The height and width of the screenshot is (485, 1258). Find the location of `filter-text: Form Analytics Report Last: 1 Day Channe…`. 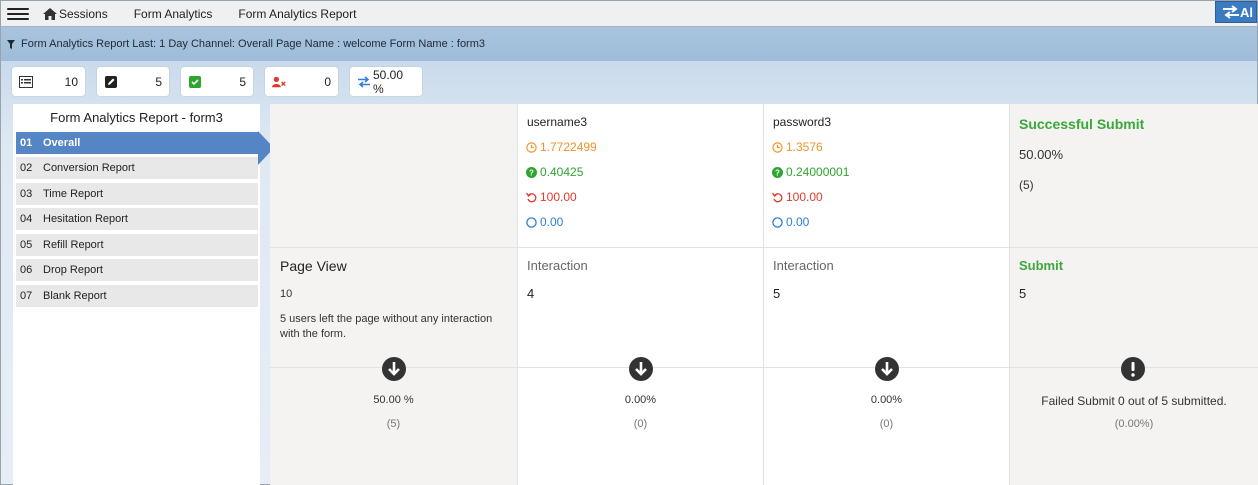

filter-text: Form Analytics Report Last: 1 Day Channe… is located at coordinates (253, 44).